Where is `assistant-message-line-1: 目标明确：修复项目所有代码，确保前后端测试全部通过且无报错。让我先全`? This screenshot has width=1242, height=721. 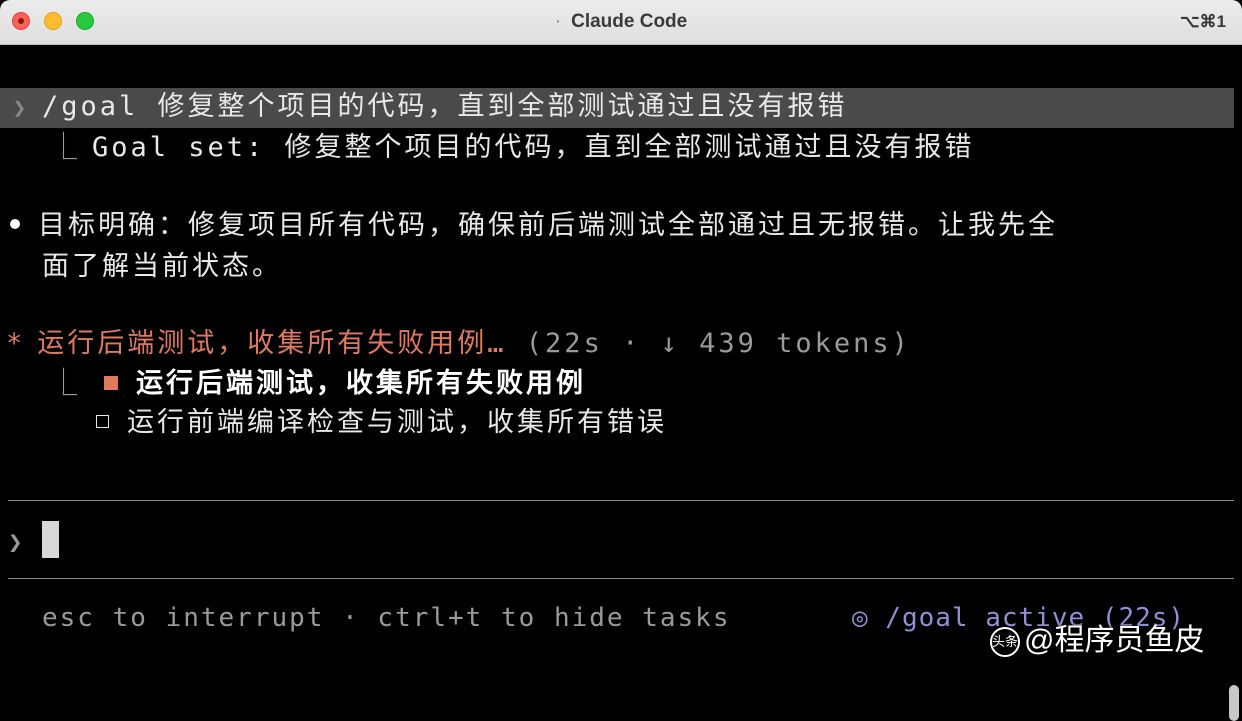 assistant-message-line-1: 目标明确：修复项目所有代码，确保前后端测试全部通过且无报错。让我先全 is located at coordinates (529, 226).